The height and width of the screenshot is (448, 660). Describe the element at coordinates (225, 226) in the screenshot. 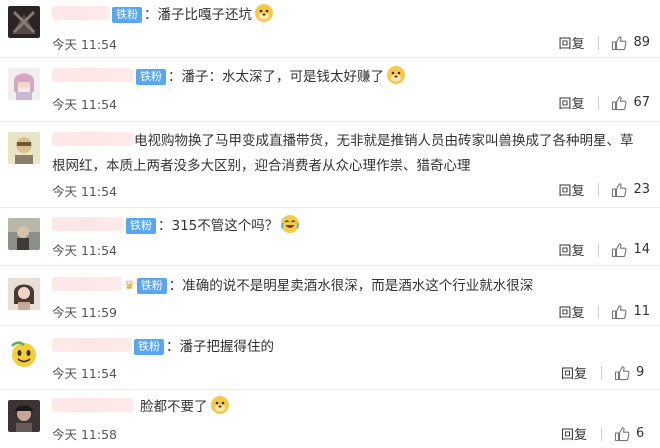

I see `comment-text: 315不管这个吗？` at that location.